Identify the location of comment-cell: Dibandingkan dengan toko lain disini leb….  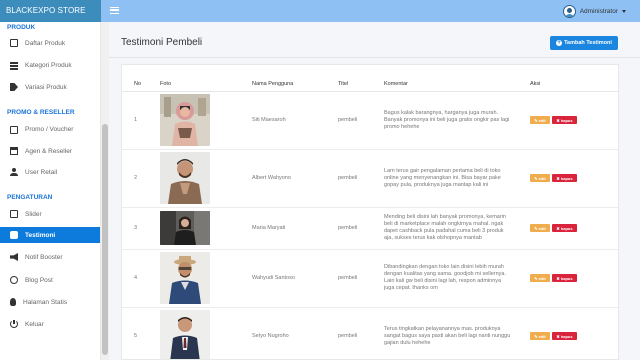
(445, 278).